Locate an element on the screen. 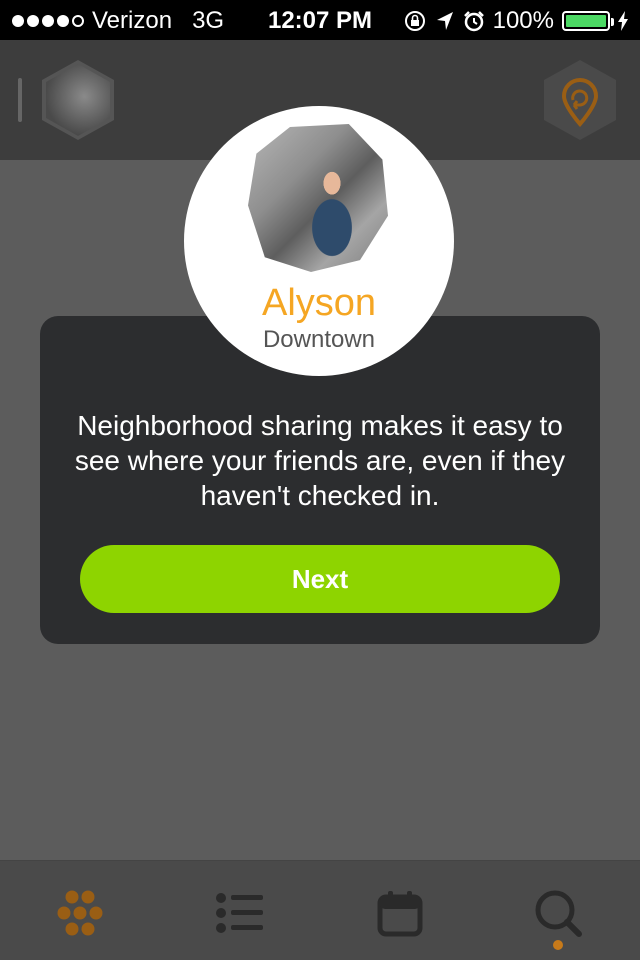 Image resolution: width=640 pixels, height=960 pixels. search-icon is located at coordinates (558, 913).